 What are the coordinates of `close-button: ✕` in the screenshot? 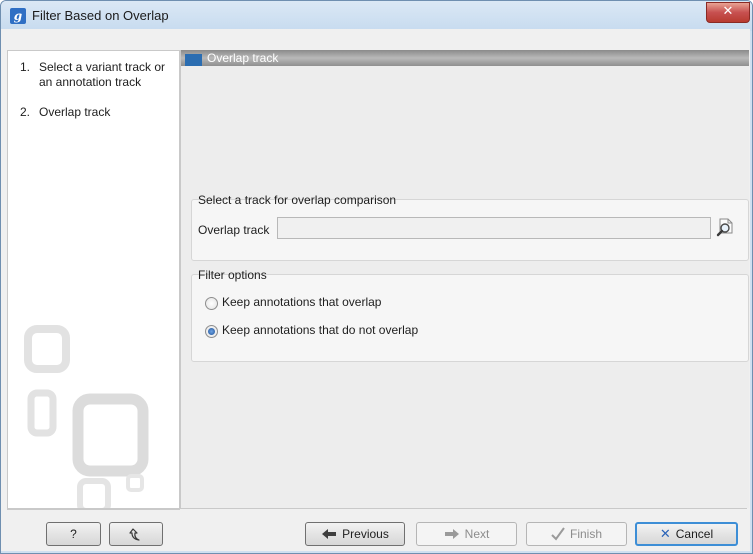 It's located at (728, 12).